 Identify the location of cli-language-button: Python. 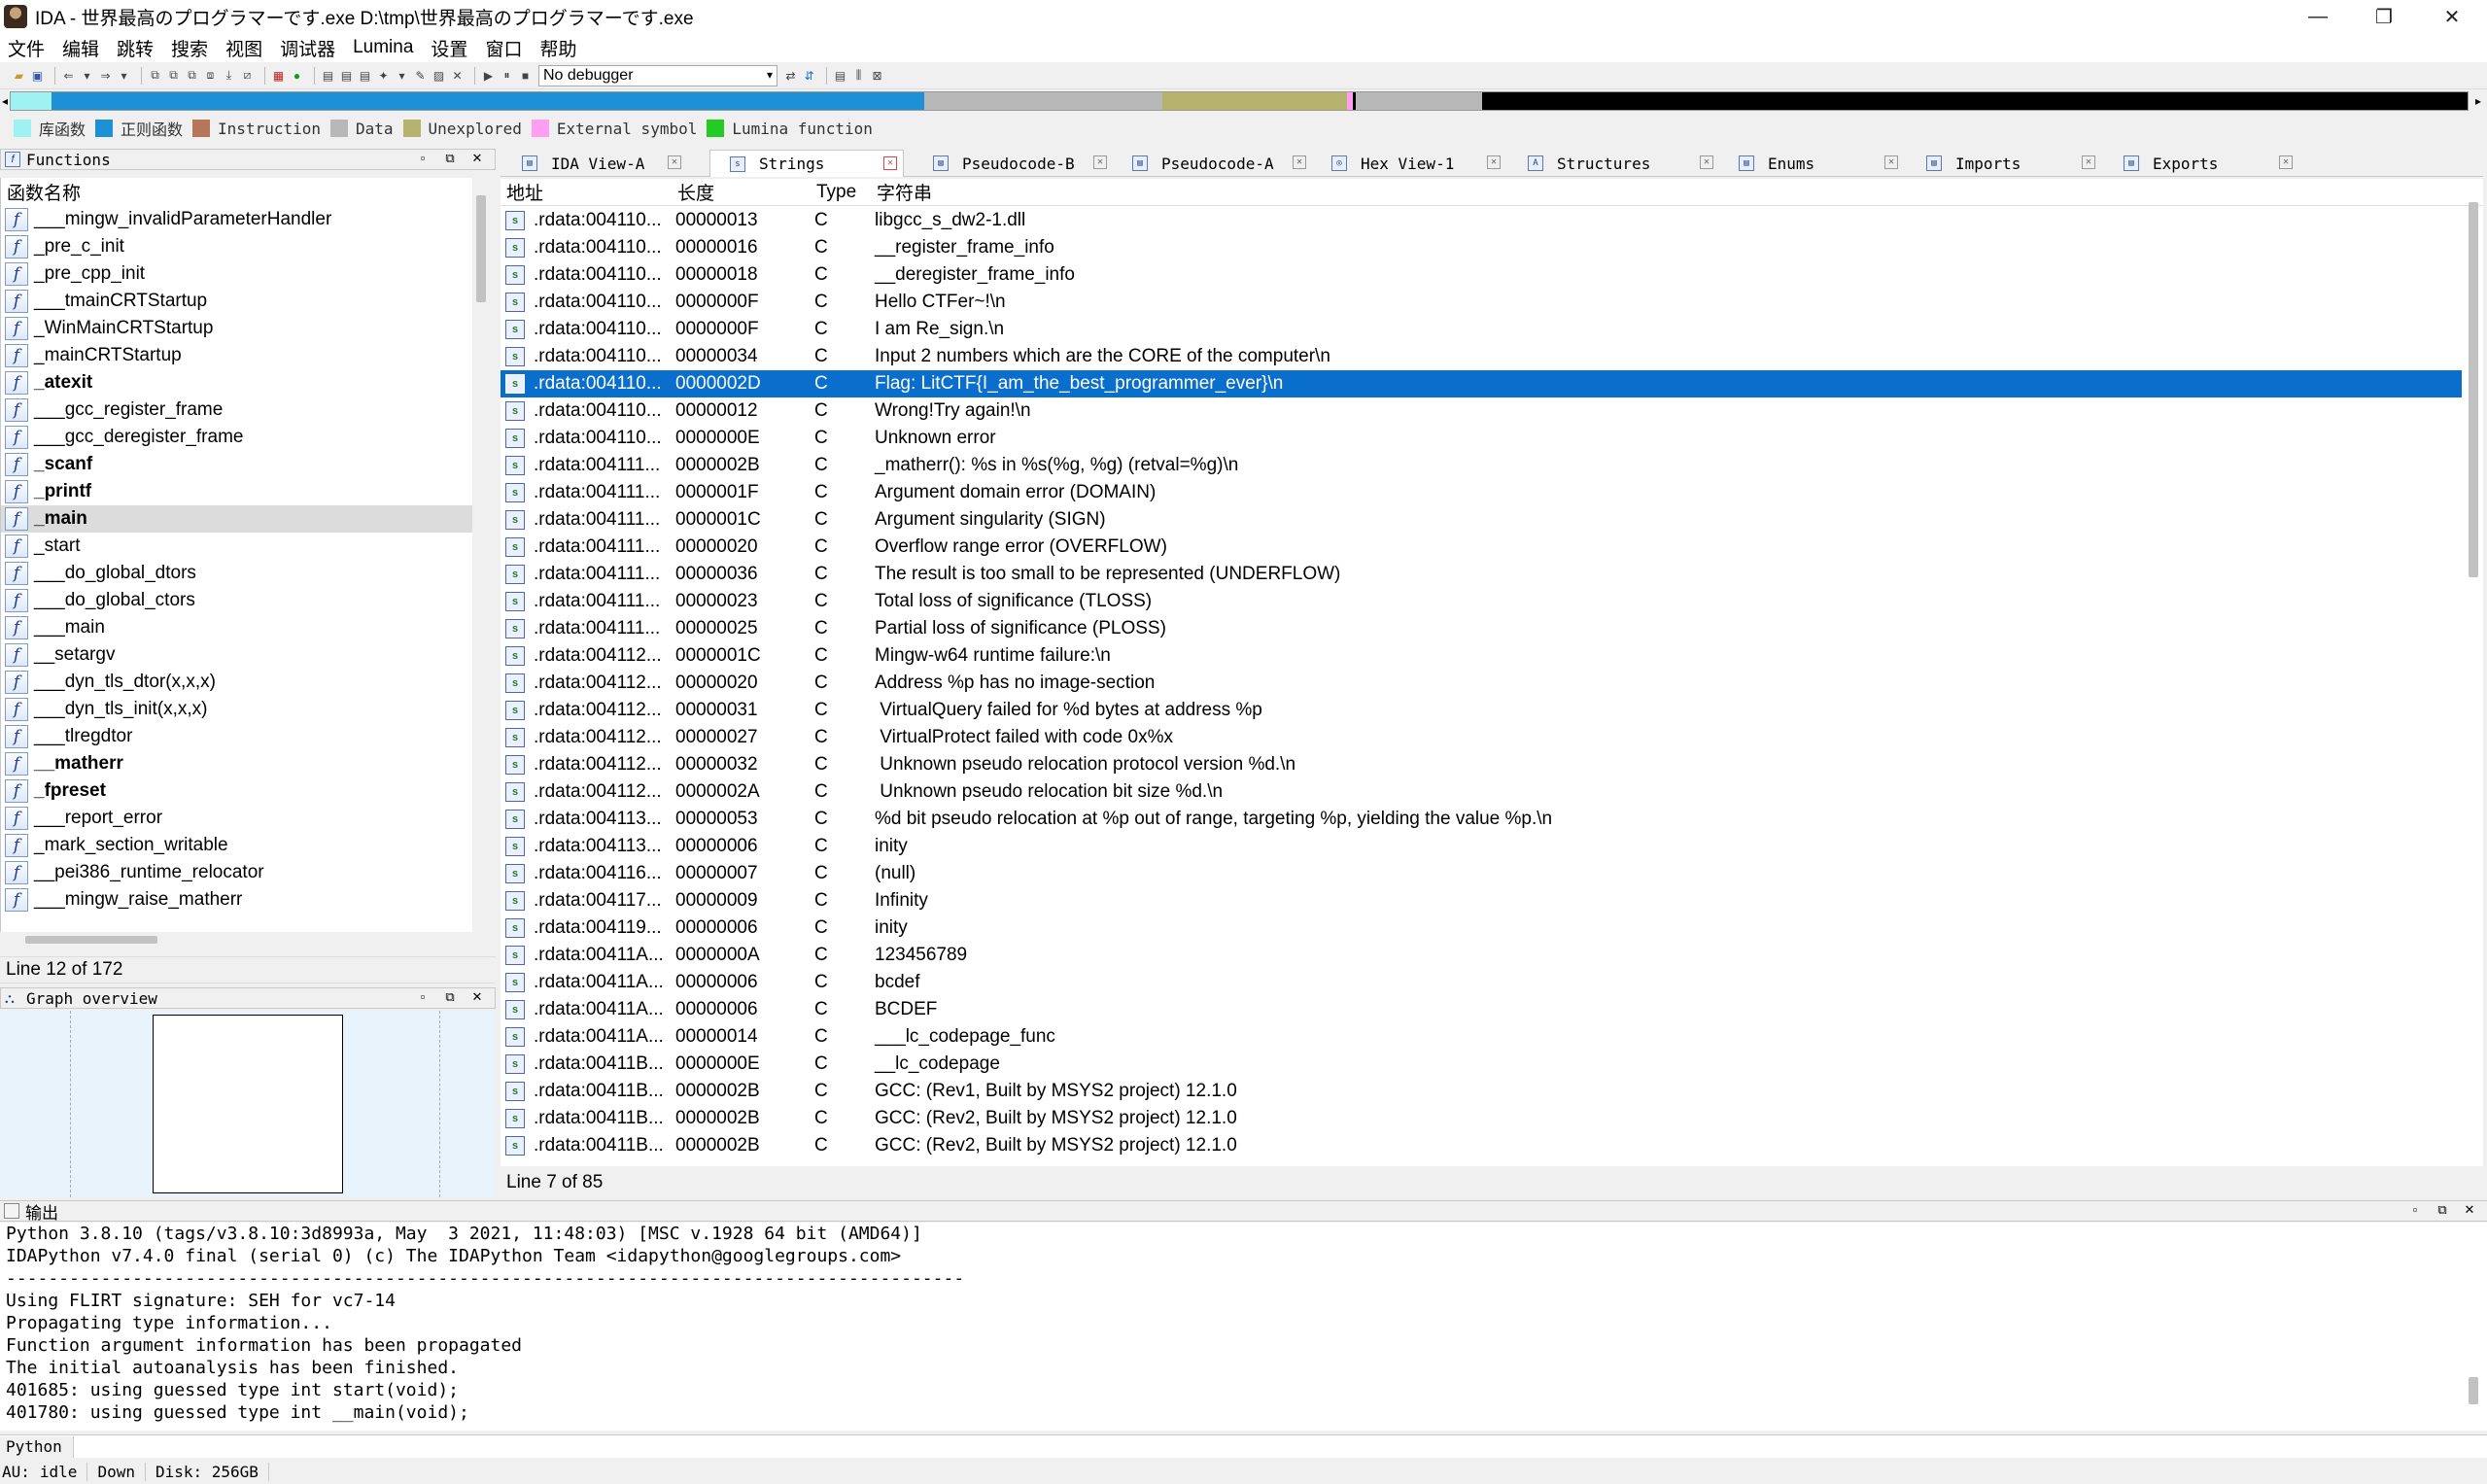
(37, 1446).